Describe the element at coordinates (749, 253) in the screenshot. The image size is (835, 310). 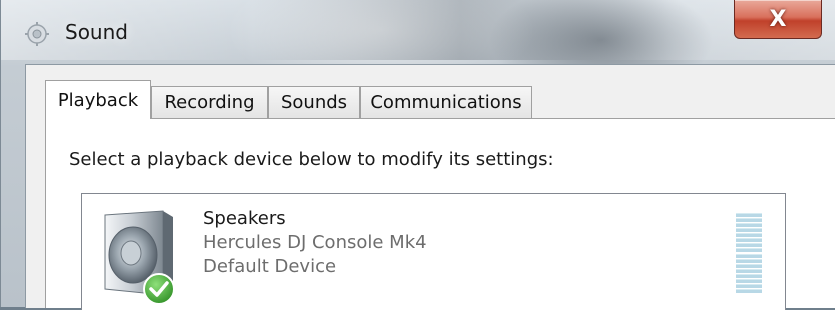
I see `volume-level-meter` at that location.